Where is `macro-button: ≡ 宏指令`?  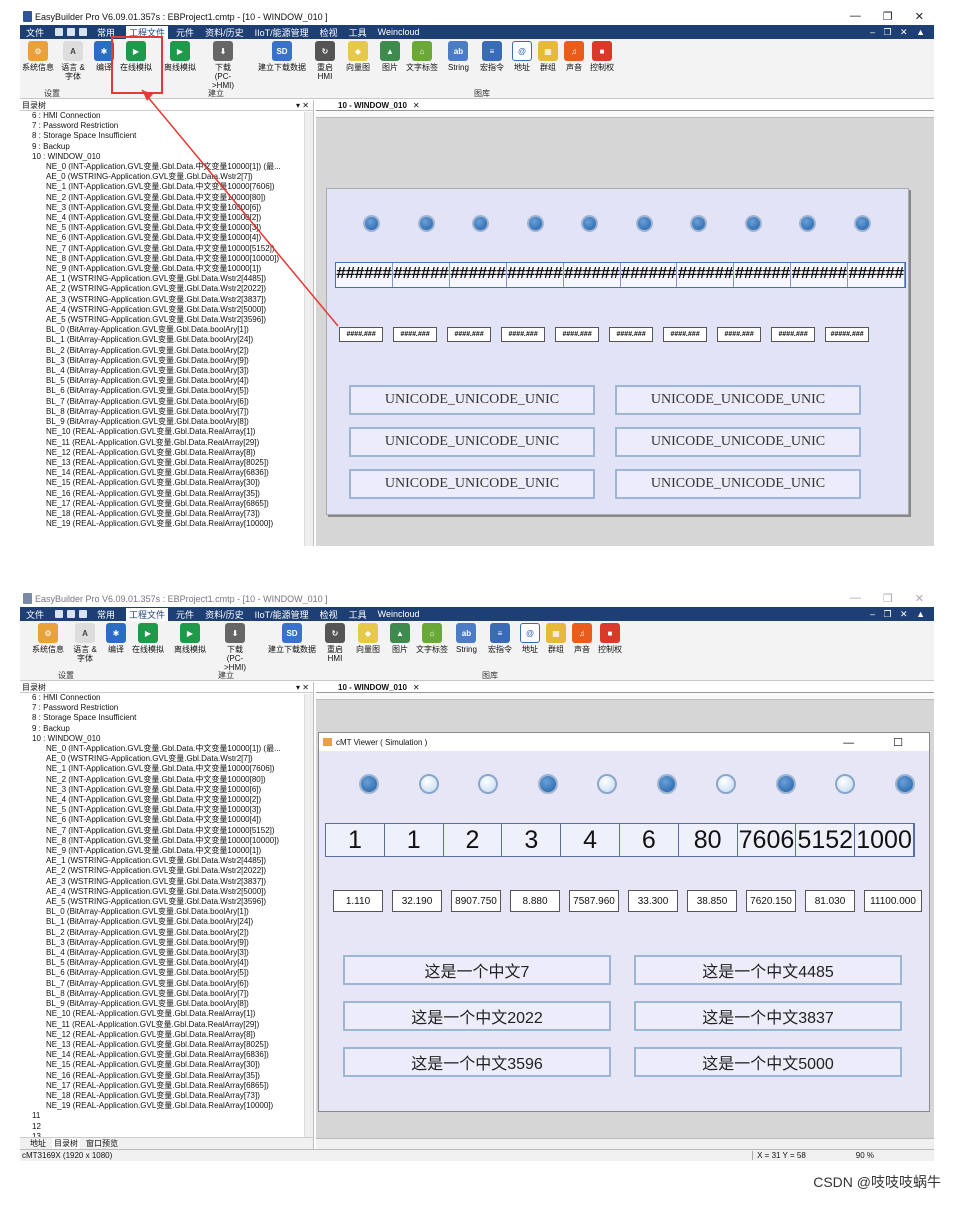
macro-button: ≡ 宏指令 is located at coordinates (500, 638).